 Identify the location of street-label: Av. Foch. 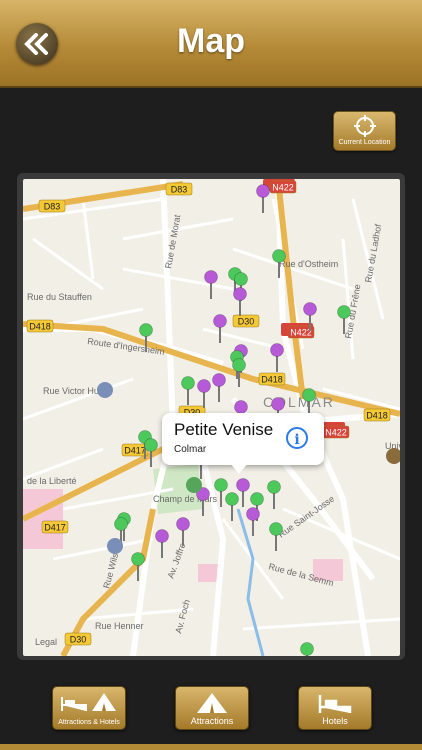
(182, 616).